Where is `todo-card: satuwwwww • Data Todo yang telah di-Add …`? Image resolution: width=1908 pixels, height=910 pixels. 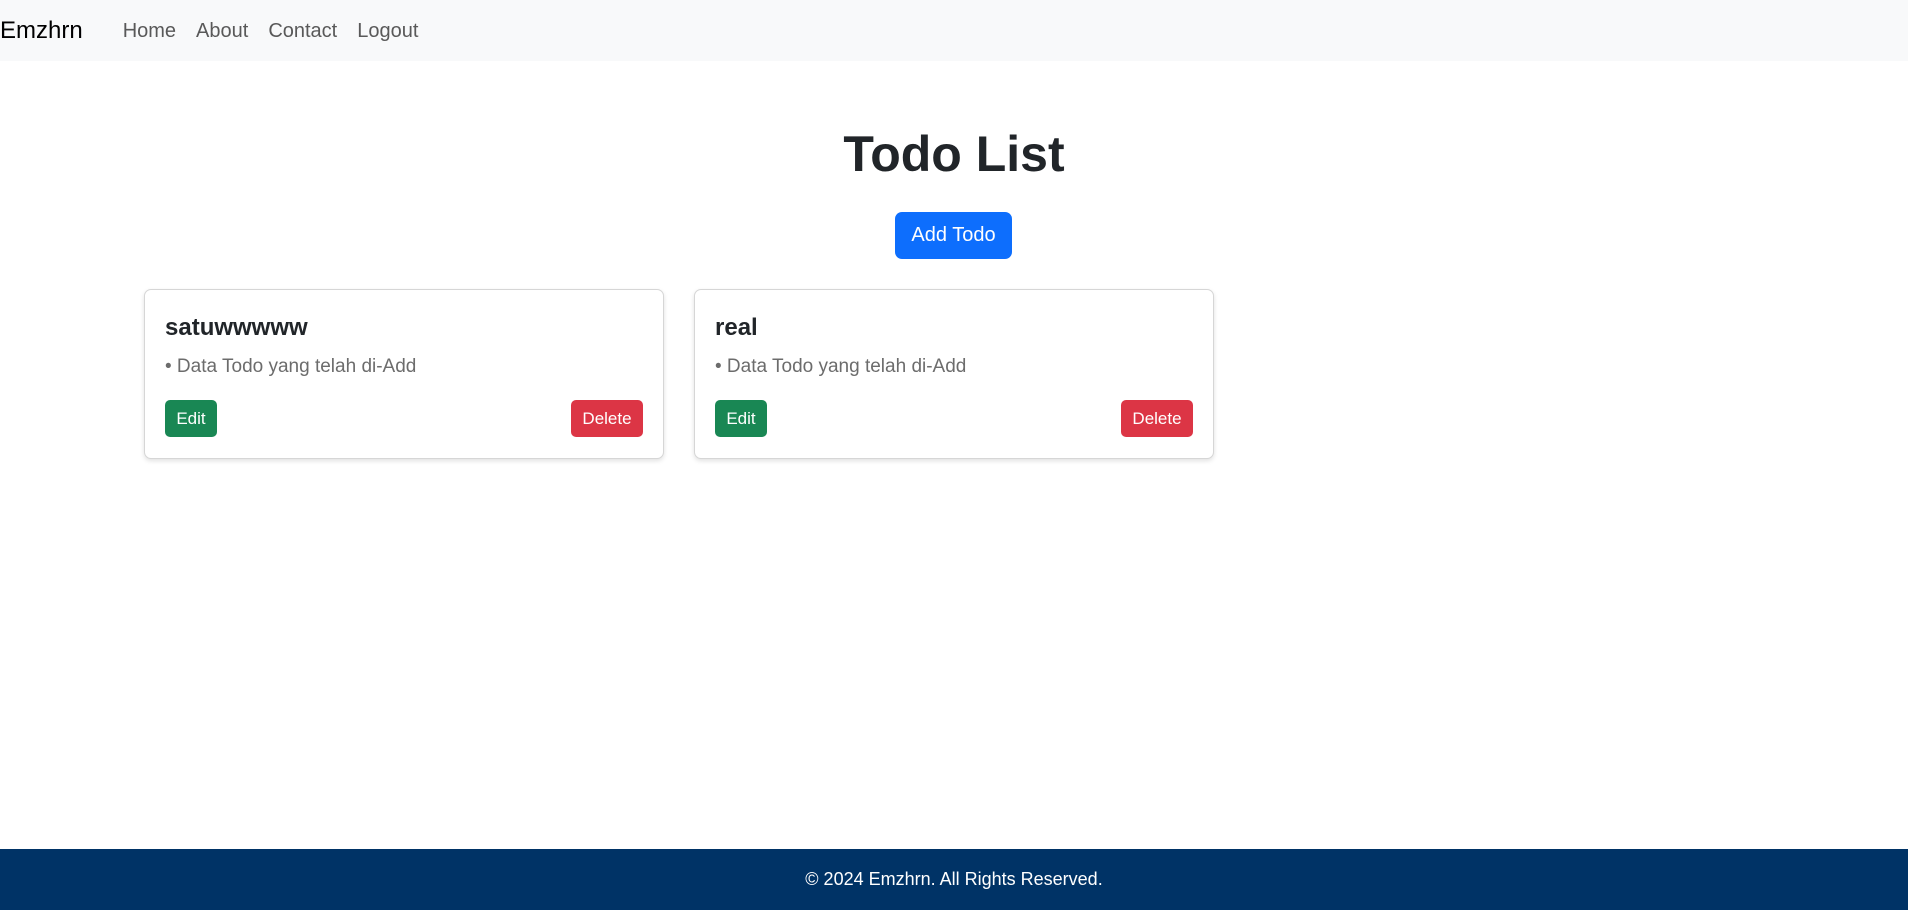
todo-card: satuwwwww • Data Todo yang telah di-Add … is located at coordinates (404, 374).